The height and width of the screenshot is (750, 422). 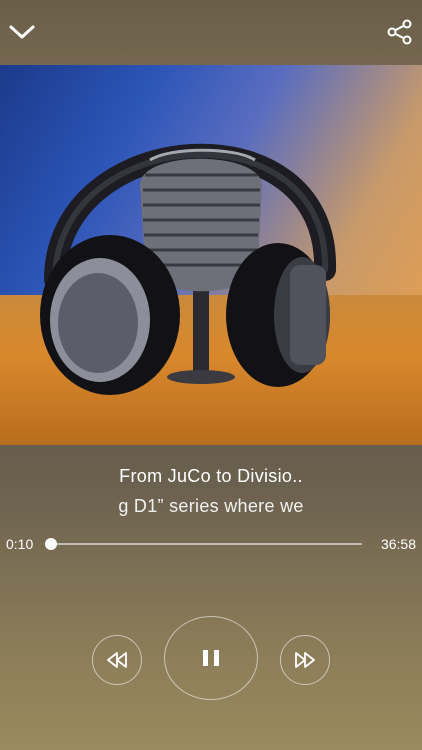 What do you see at coordinates (211, 476) in the screenshot?
I see `episode-title: From JuCo to Divisio..` at bounding box center [211, 476].